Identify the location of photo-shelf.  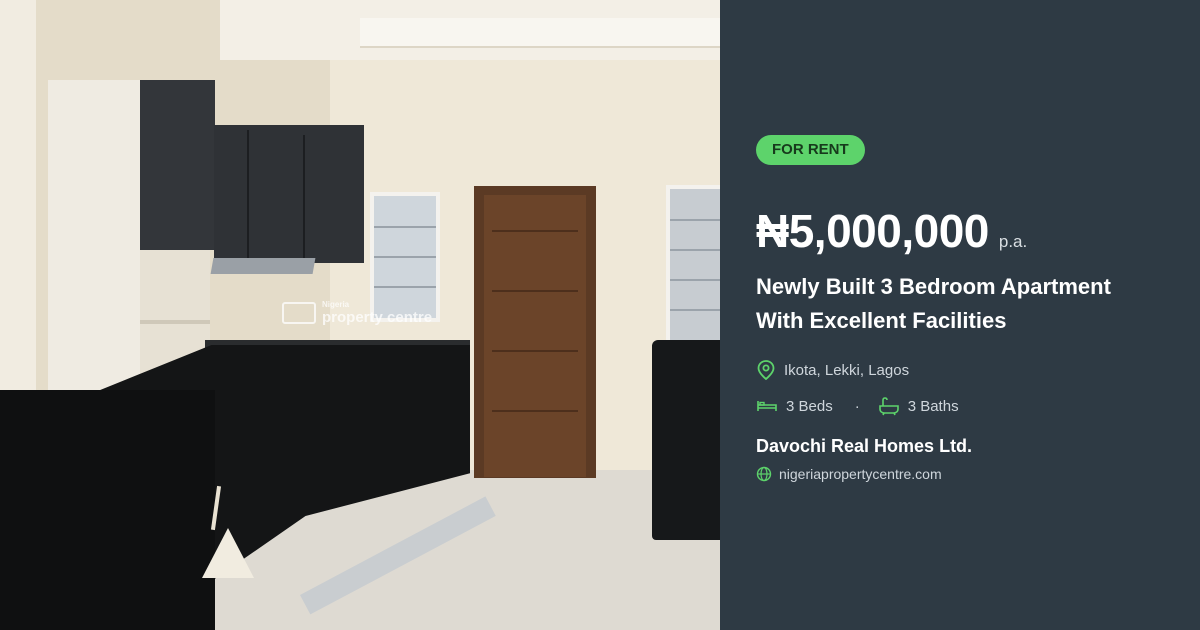
(175, 322).